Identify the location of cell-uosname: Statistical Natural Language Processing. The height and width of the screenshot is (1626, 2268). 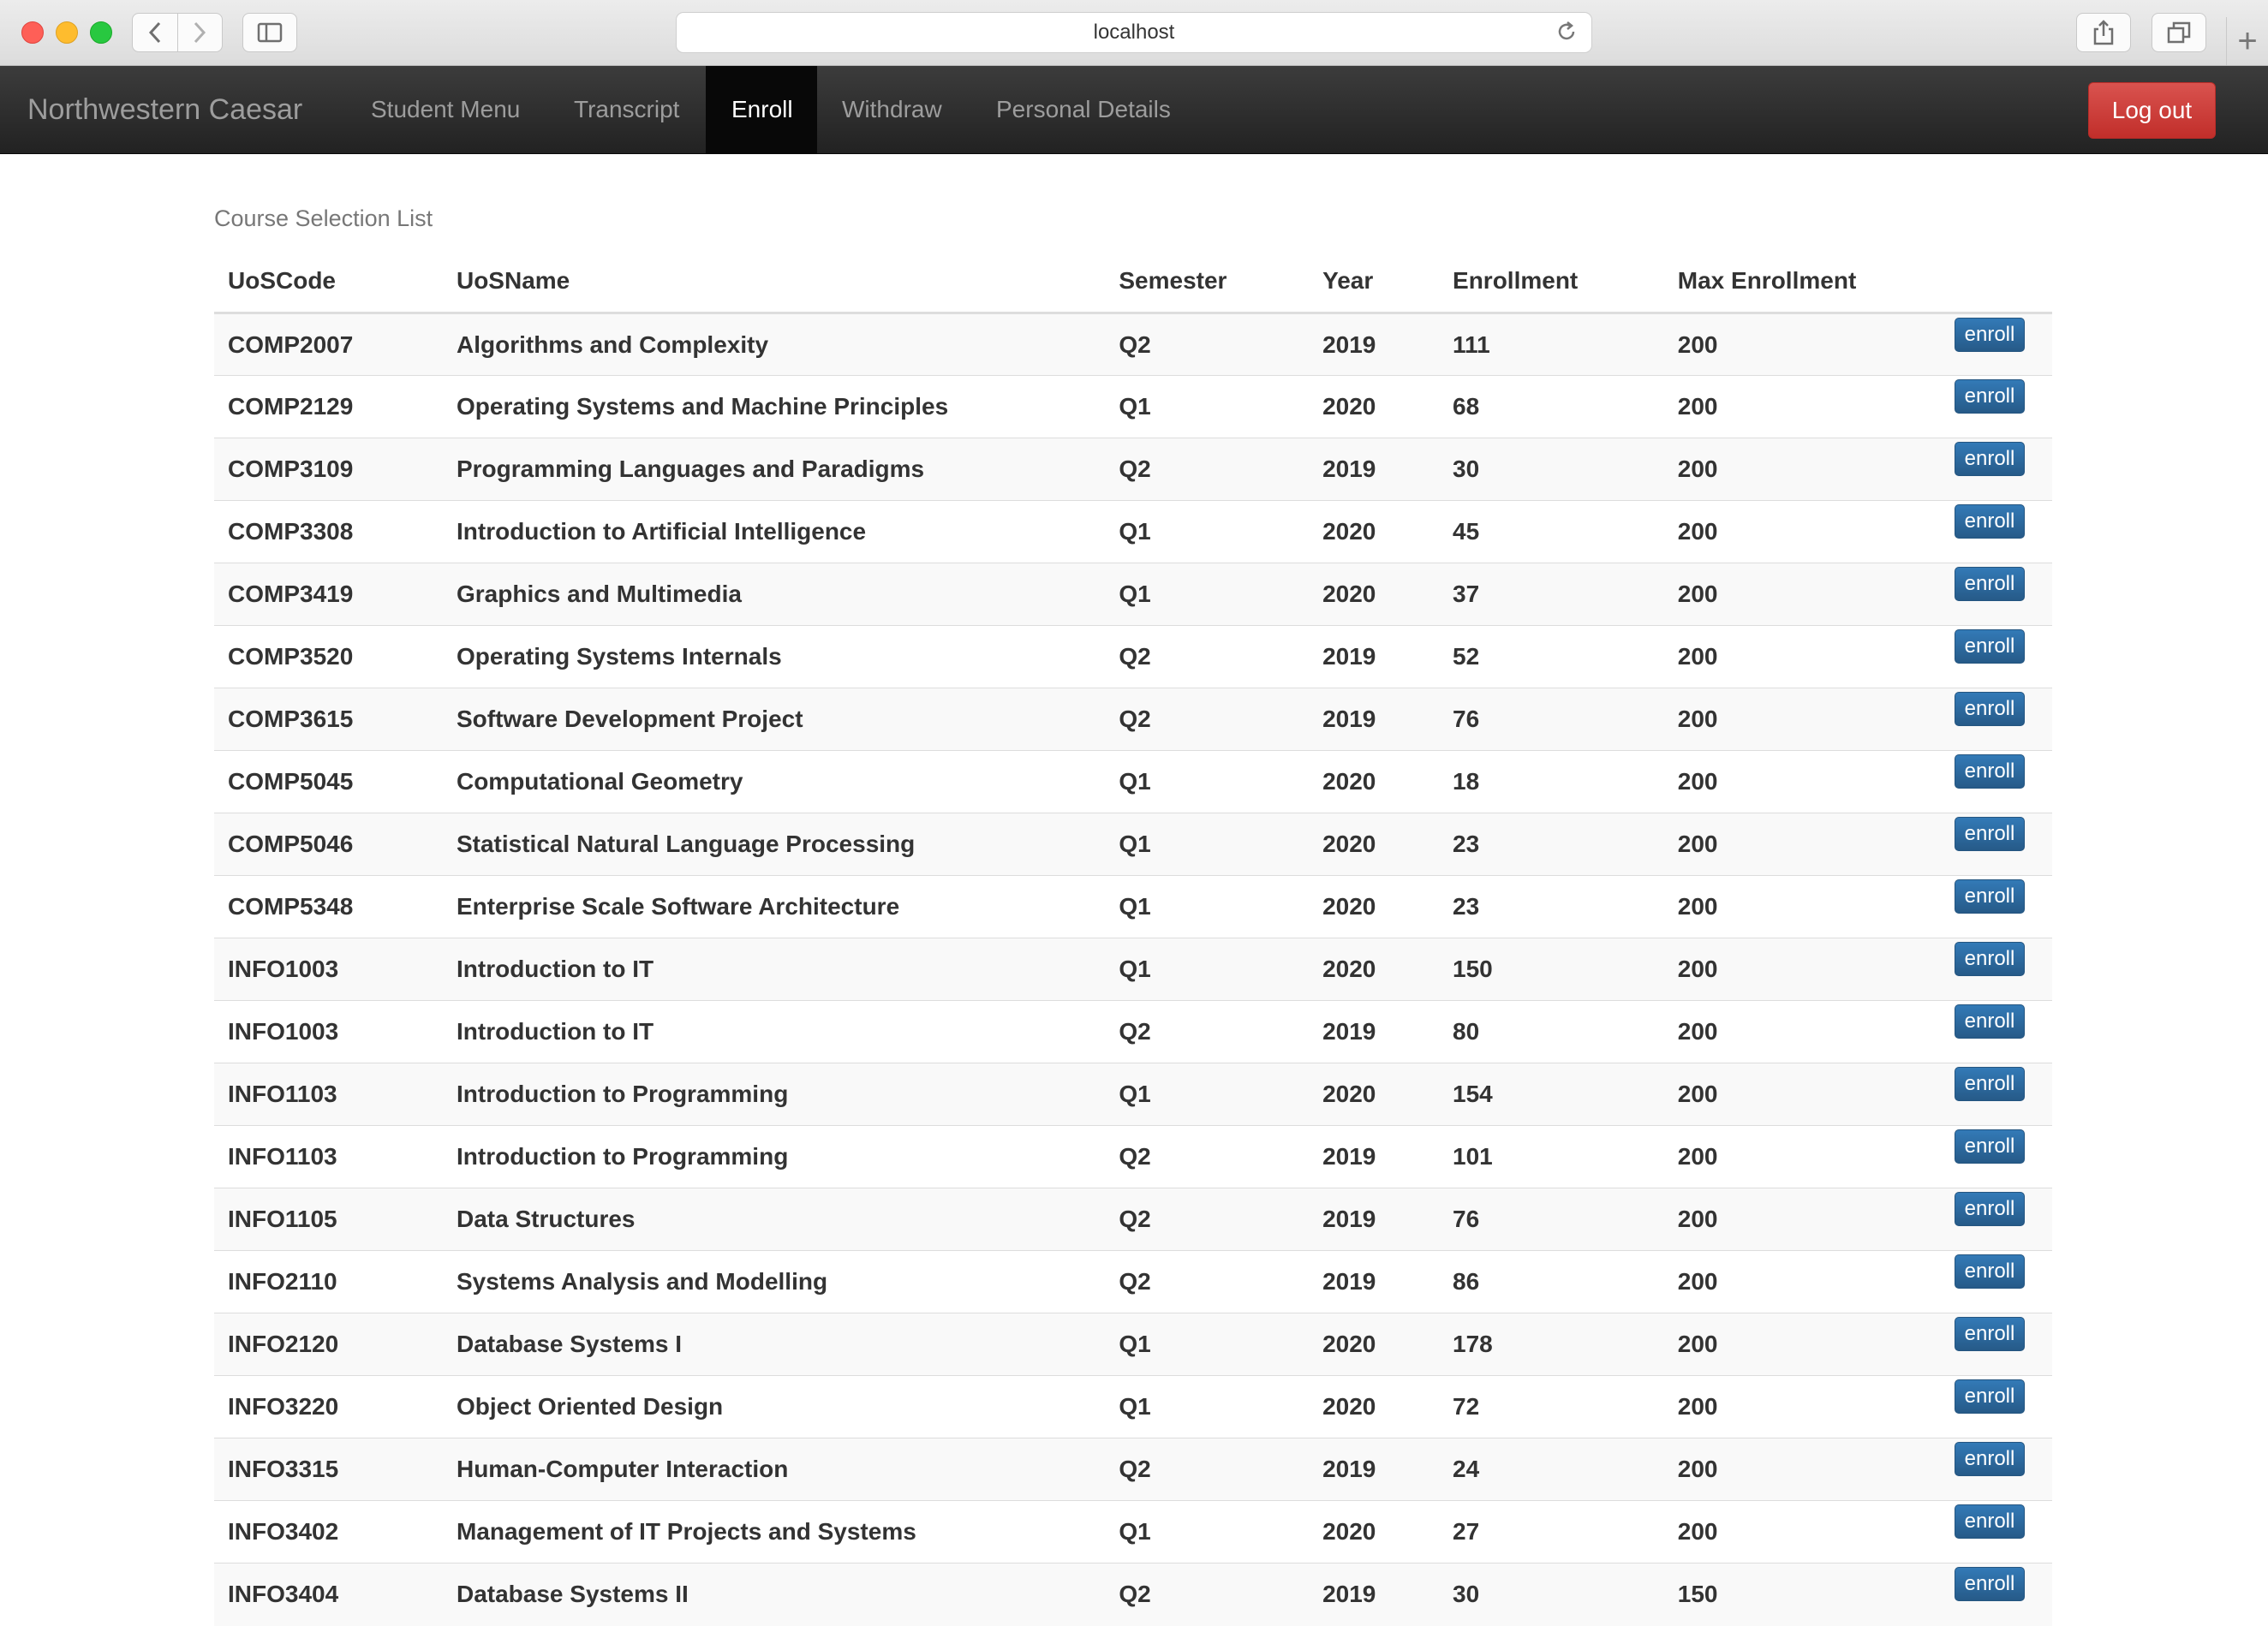
(774, 844).